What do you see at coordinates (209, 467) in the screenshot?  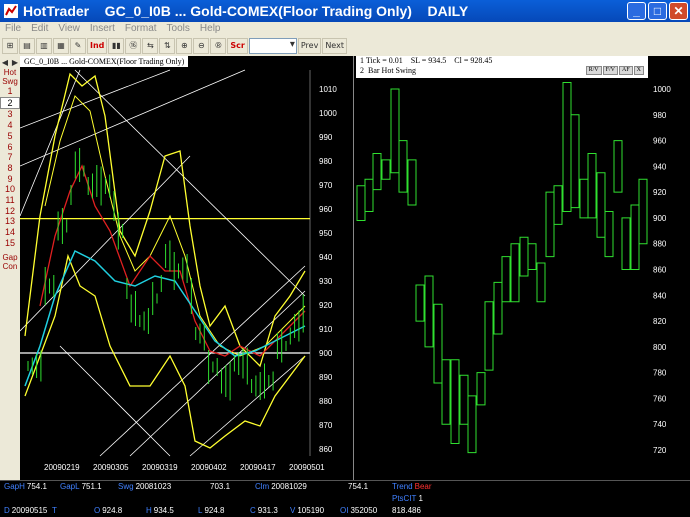 I see `left-x-tick: 20090402` at bounding box center [209, 467].